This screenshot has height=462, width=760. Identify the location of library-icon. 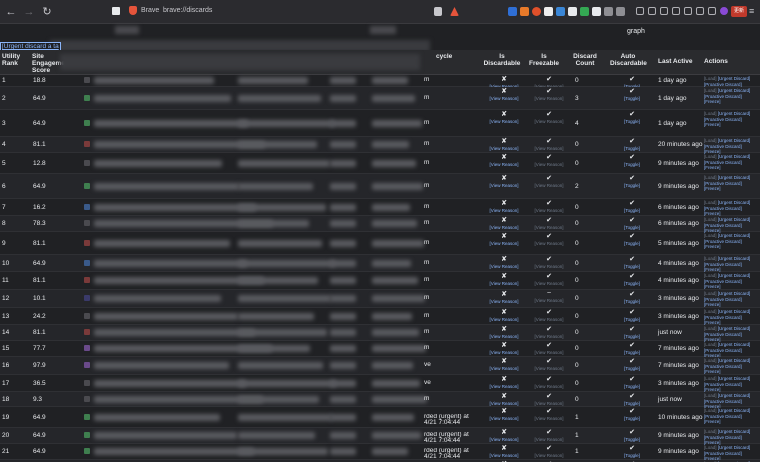
(652, 11).